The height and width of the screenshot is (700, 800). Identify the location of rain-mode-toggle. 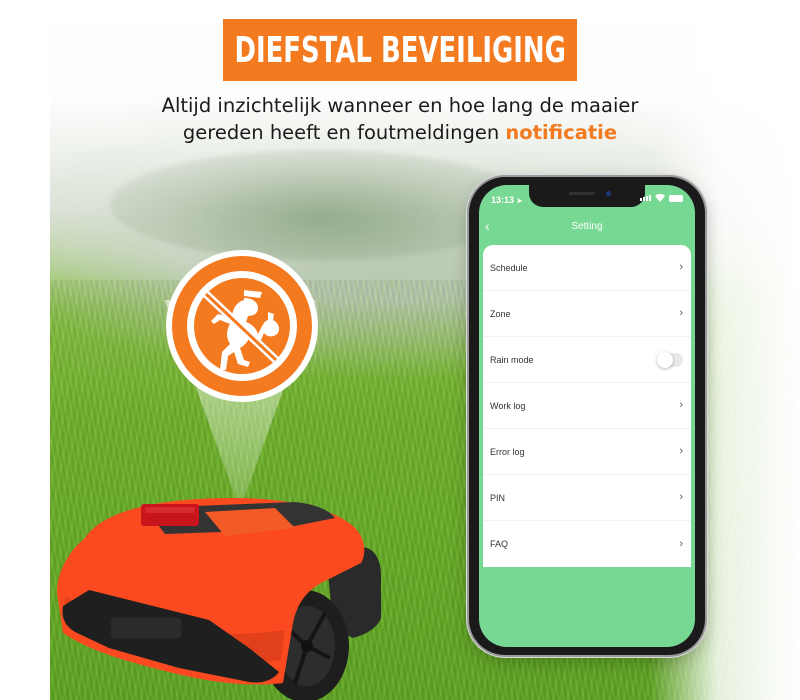
(670, 359).